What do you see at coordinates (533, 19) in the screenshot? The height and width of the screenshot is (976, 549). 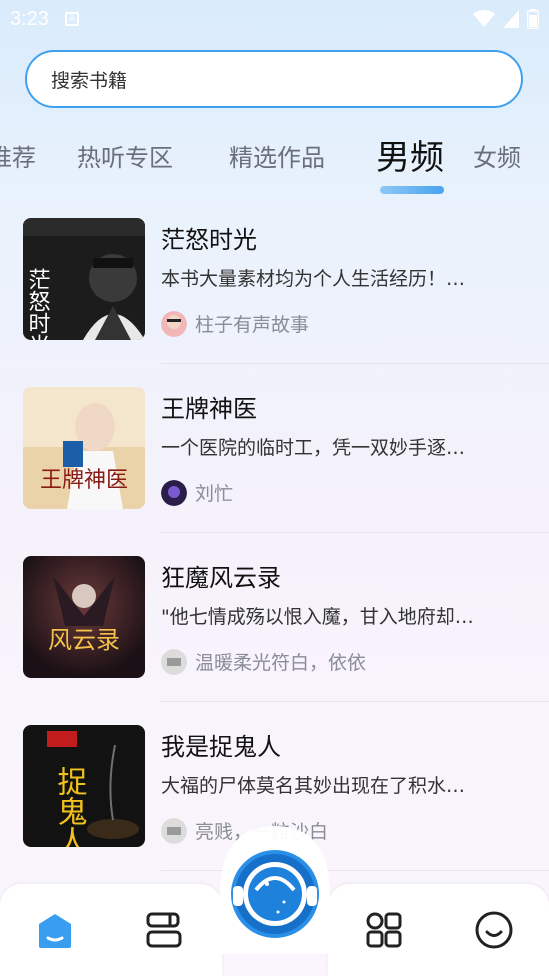 I see `battery-icon` at bounding box center [533, 19].